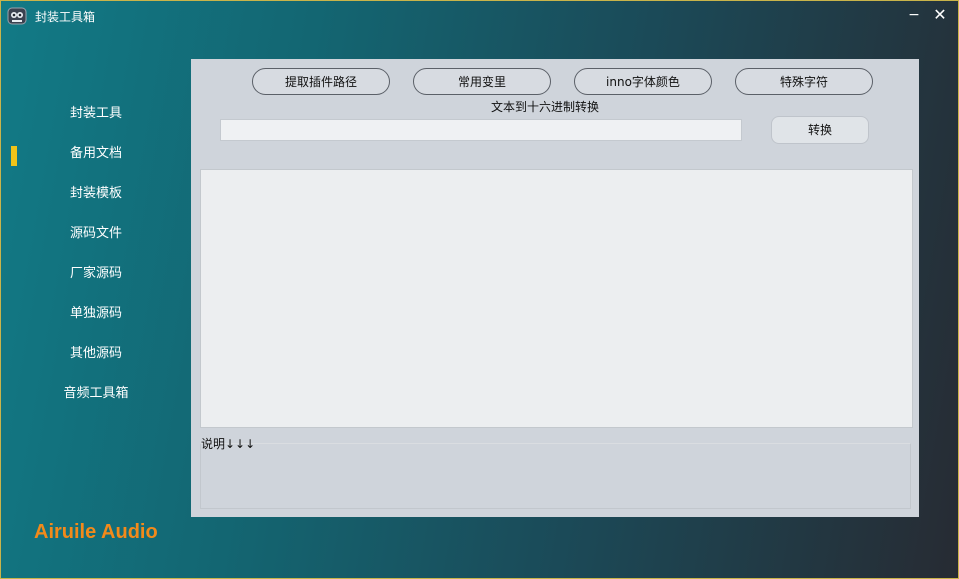 This screenshot has height=579, width=959. What do you see at coordinates (545, 107) in the screenshot?
I see `hex-converter-label: 文本到十六进制转换` at bounding box center [545, 107].